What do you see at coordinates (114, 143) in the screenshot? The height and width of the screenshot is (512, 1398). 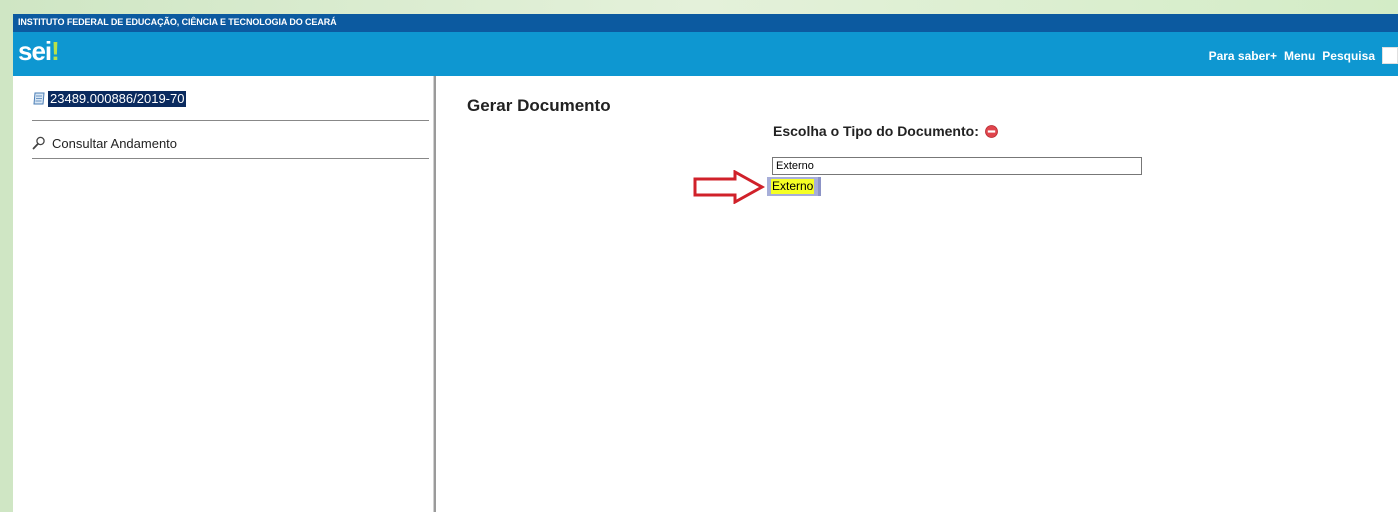 I see `consult-andamento-link: Consultar Andamento` at bounding box center [114, 143].